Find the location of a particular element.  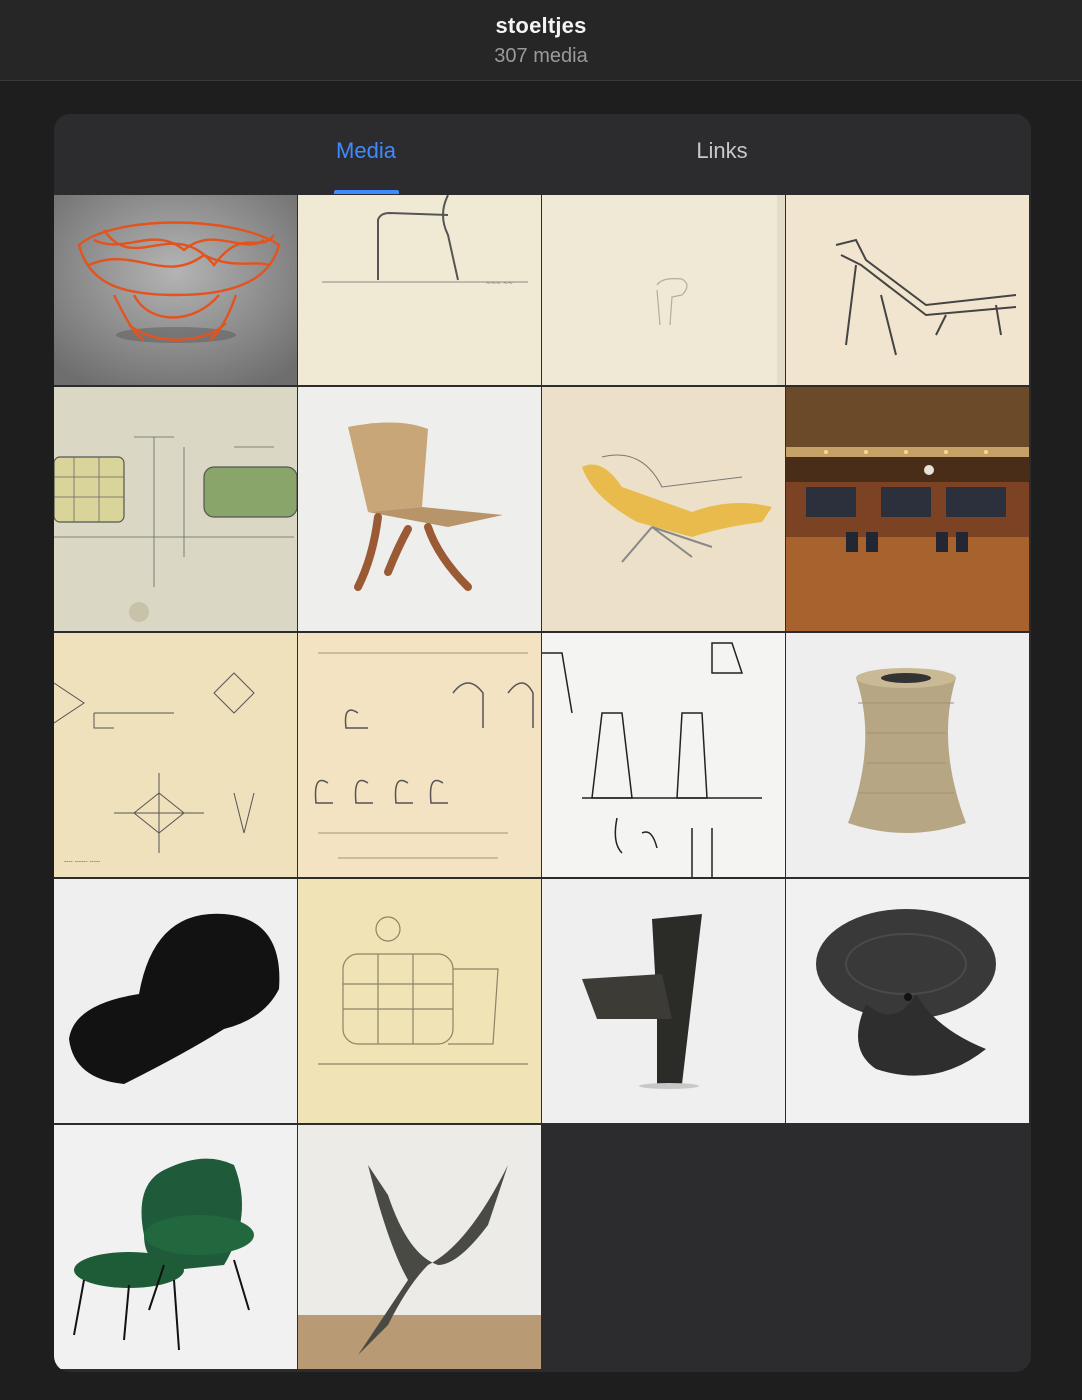

media-thumbnail-stool-sketches is located at coordinates (663, 755).